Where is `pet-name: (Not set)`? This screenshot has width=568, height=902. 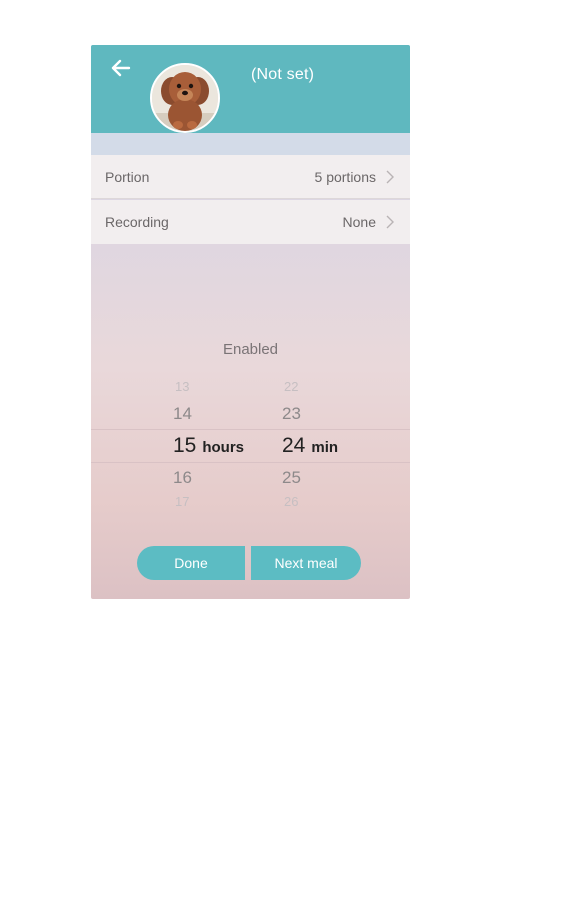
pet-name: (Not set) is located at coordinates (282, 75).